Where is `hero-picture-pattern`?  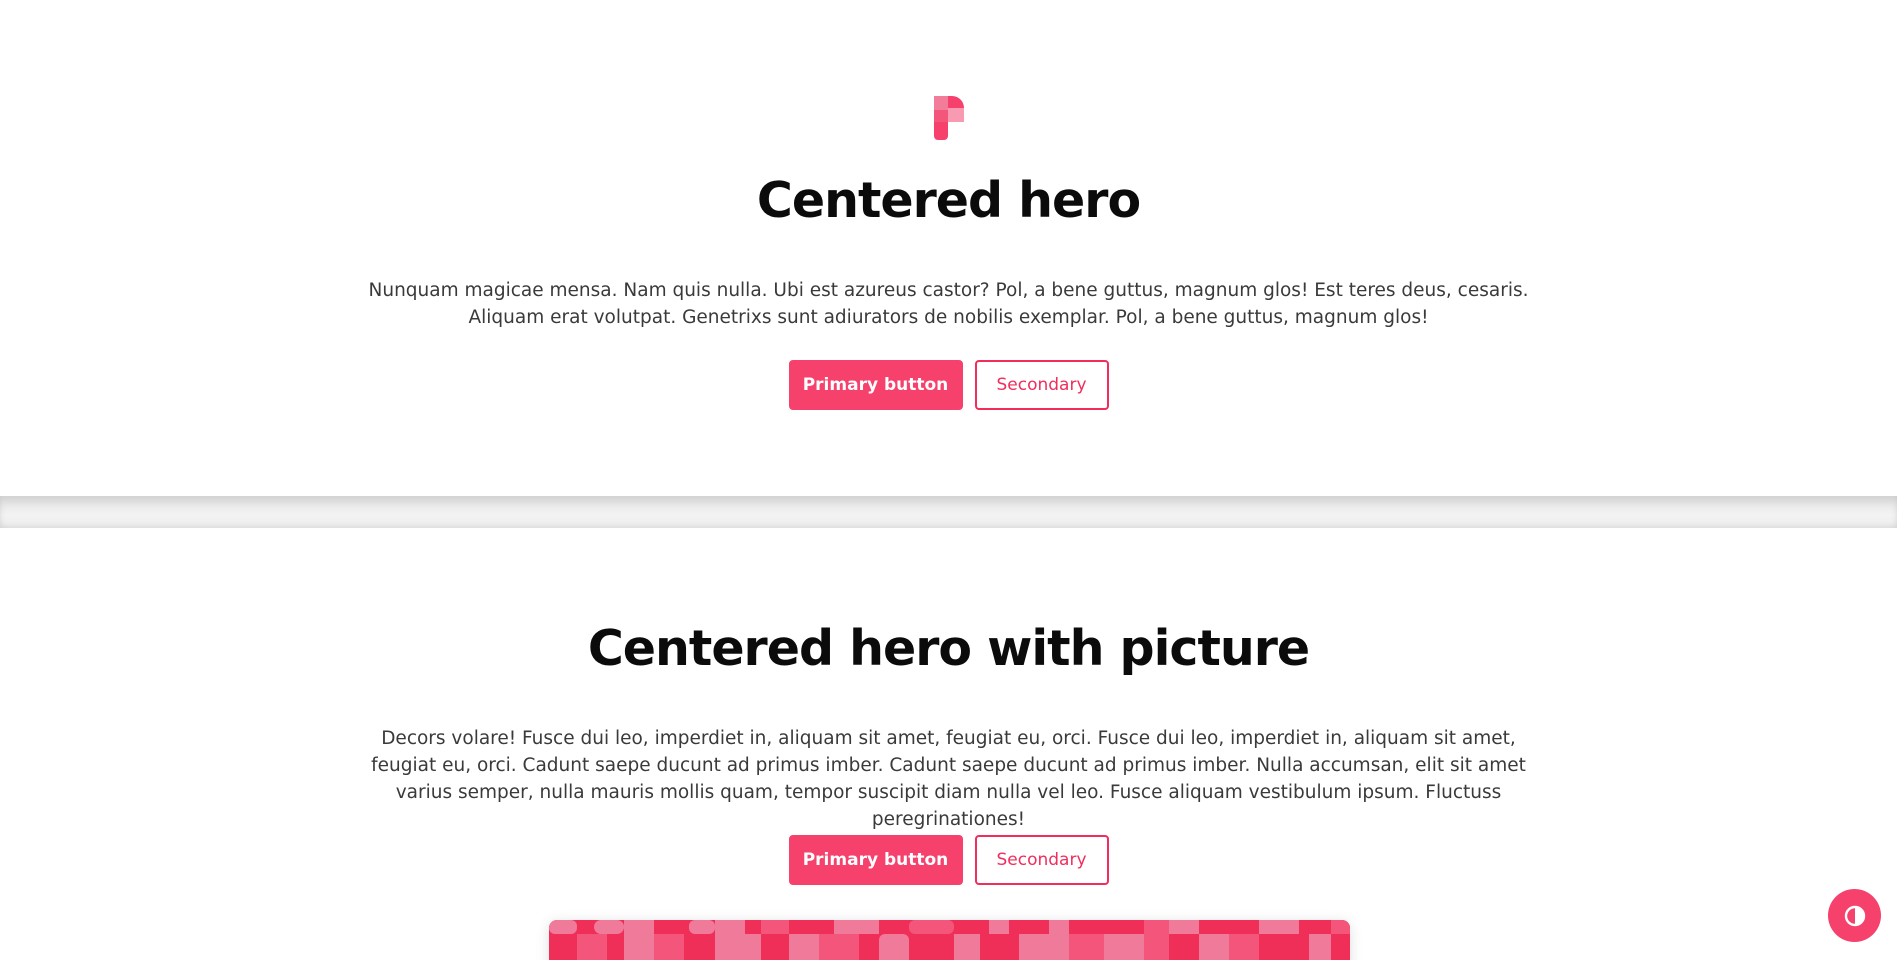
hero-picture-pattern is located at coordinates (949, 940).